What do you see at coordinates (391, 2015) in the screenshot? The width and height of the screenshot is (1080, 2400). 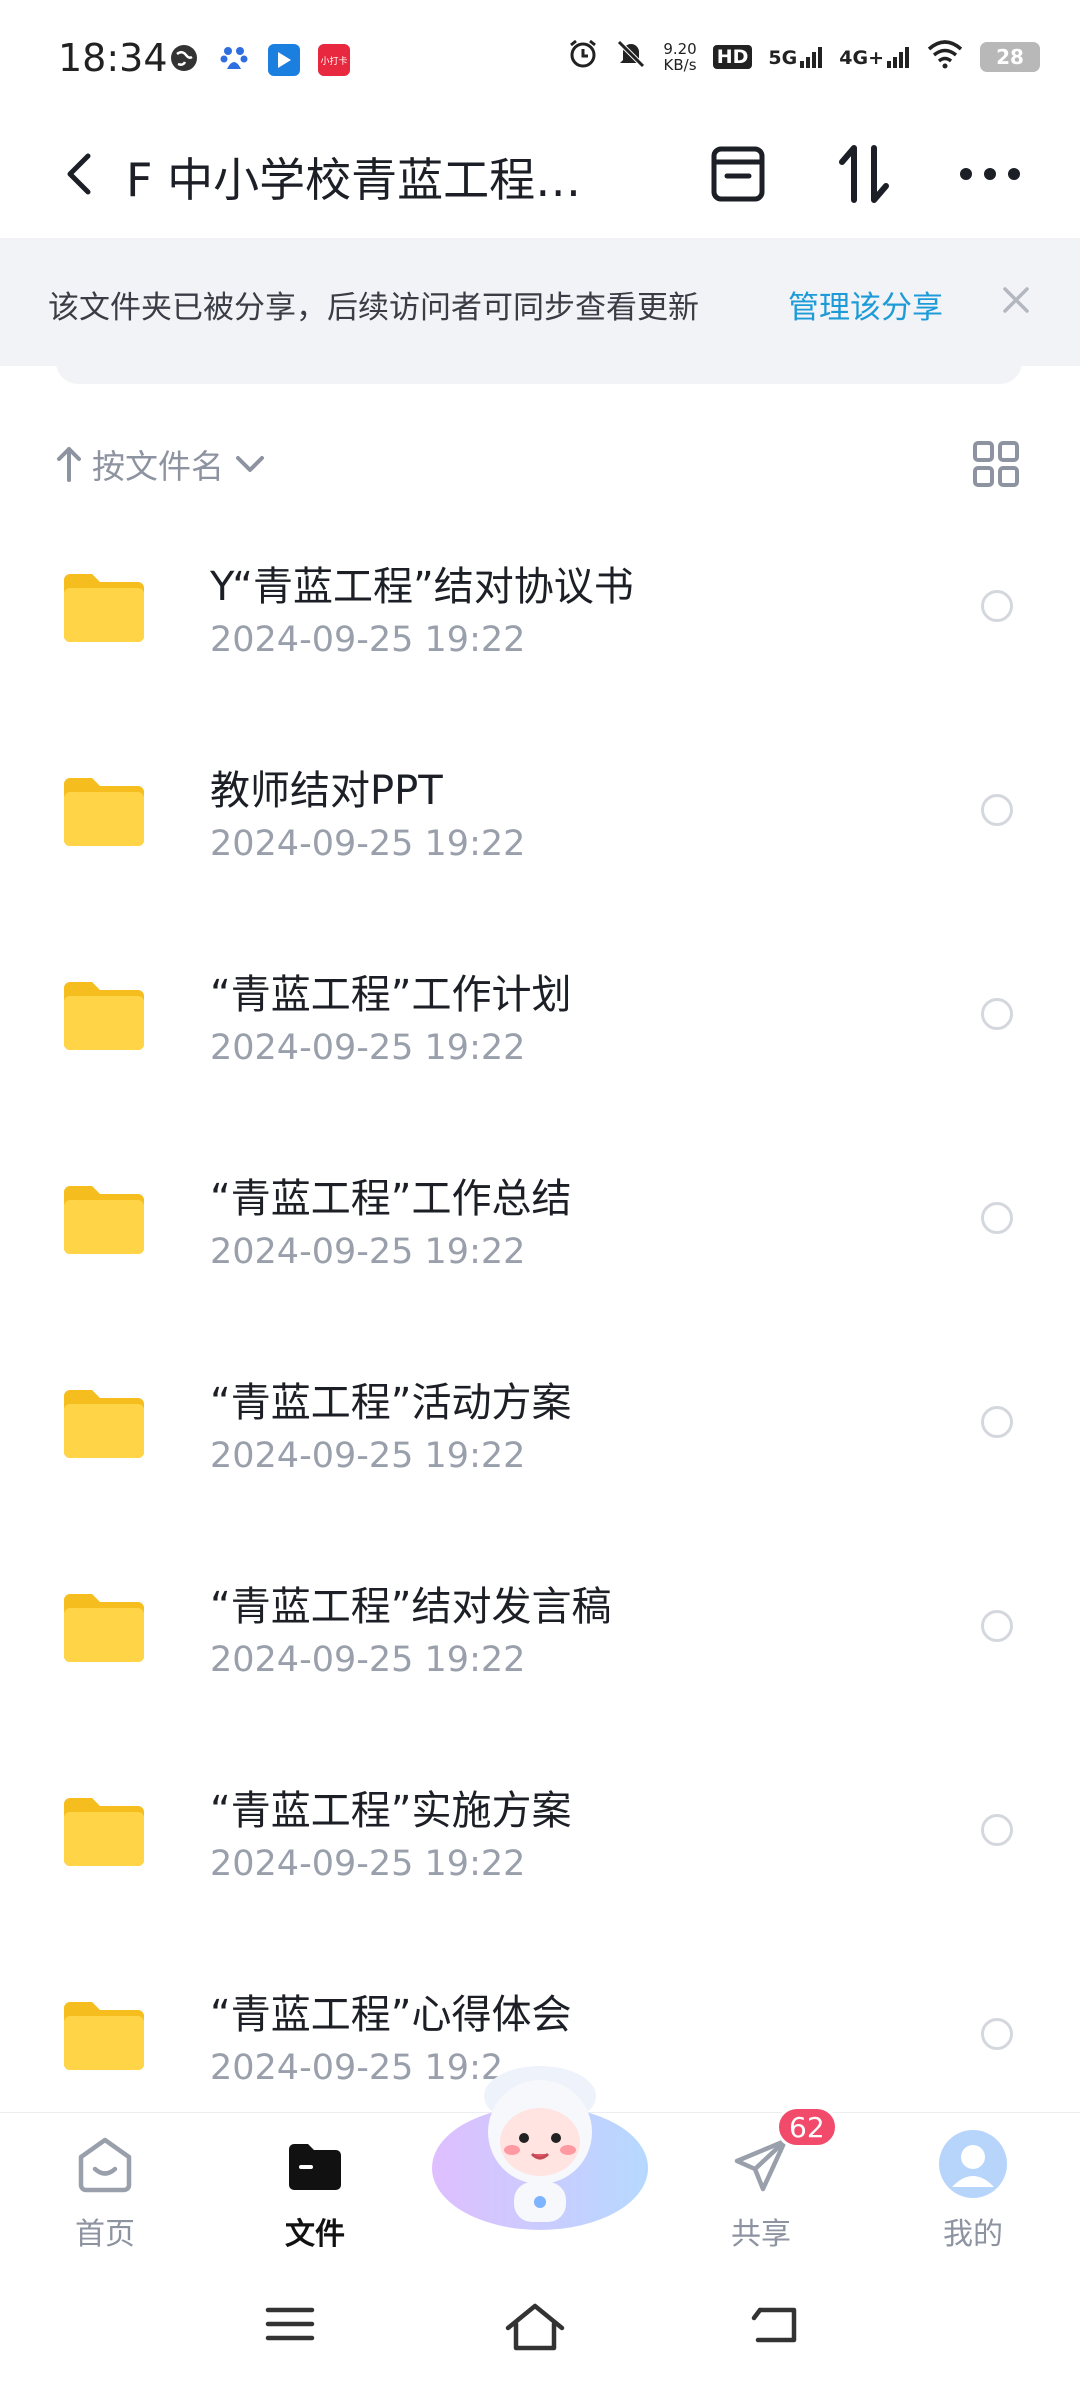 I see `file-name: “青蓝工程”心得体会` at bounding box center [391, 2015].